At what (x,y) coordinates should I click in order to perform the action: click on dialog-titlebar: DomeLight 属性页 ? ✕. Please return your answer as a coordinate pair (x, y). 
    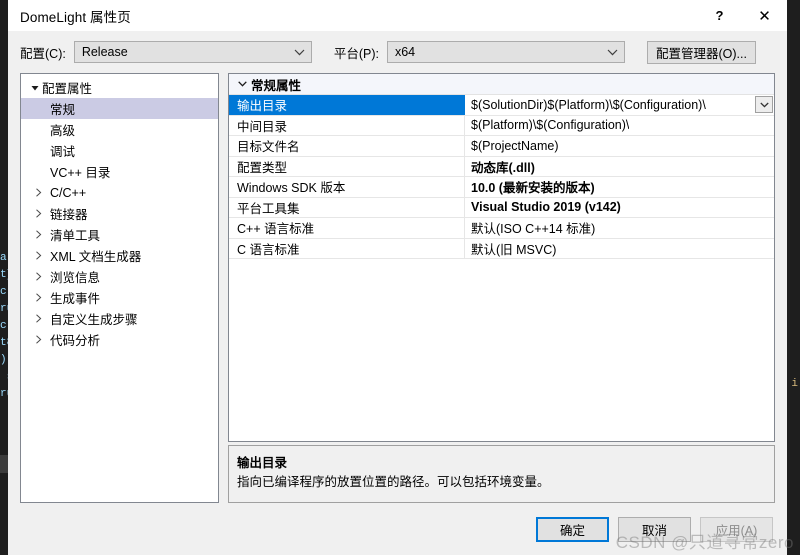
    Looking at the image, I should click on (397, 15).